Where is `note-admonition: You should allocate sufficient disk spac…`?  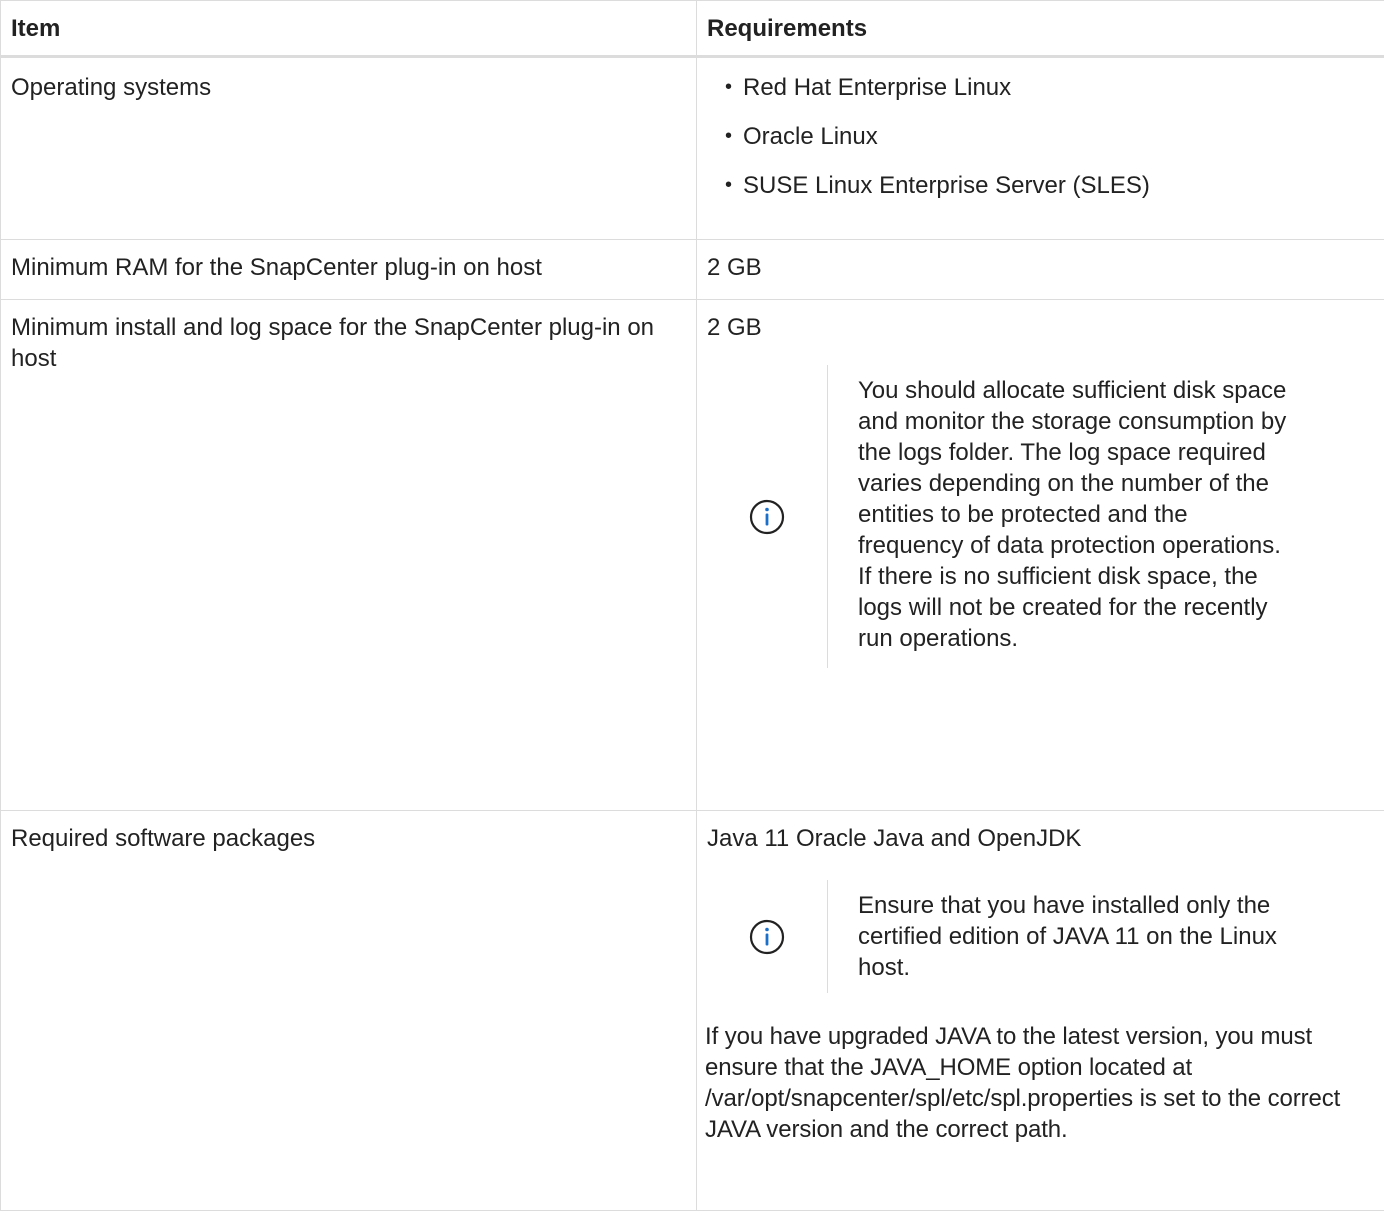 note-admonition: You should allocate sufficient disk spac… is located at coordinates (1040, 516).